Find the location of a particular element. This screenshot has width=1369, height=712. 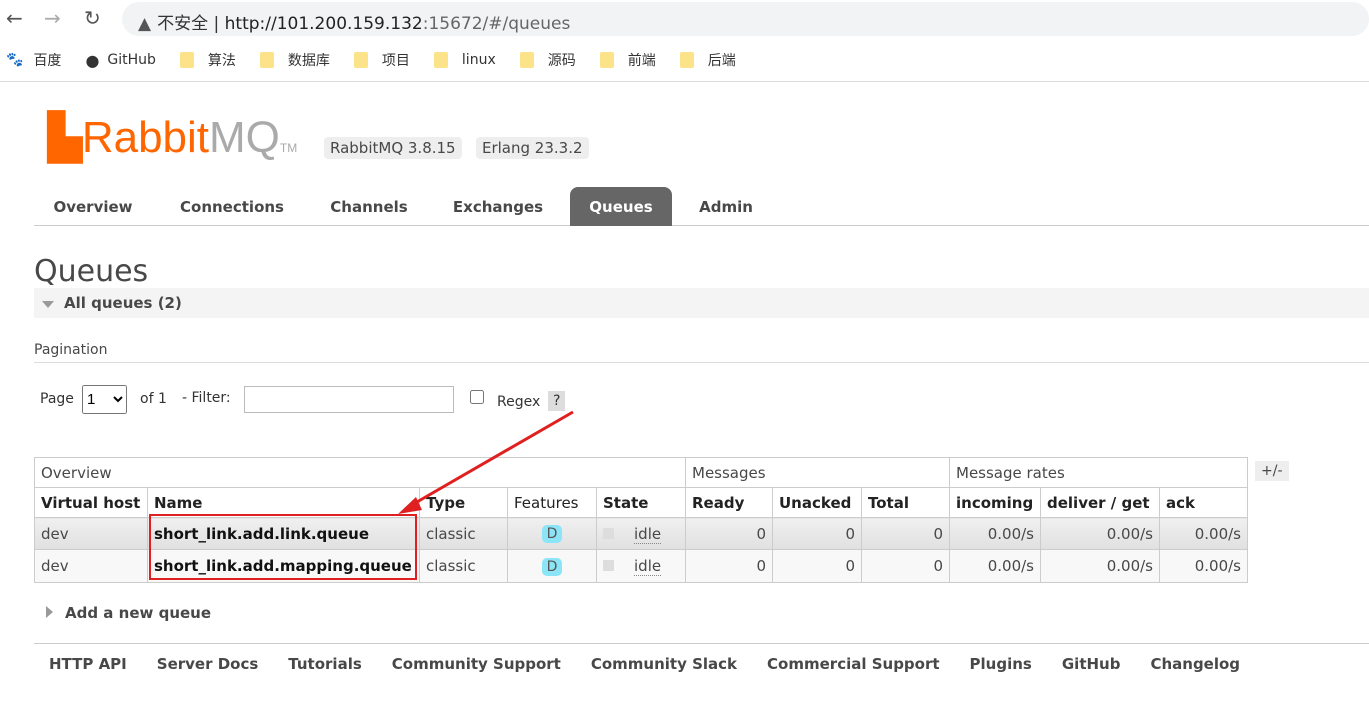

page-title: Queues is located at coordinates (91, 271).